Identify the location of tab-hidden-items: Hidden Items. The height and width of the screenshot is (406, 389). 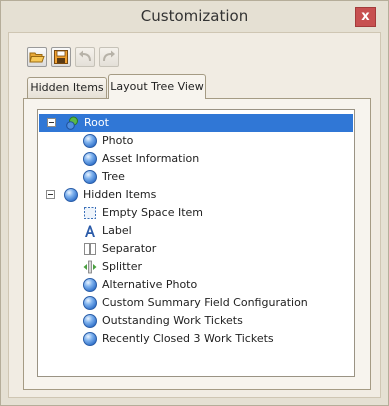
(67, 87).